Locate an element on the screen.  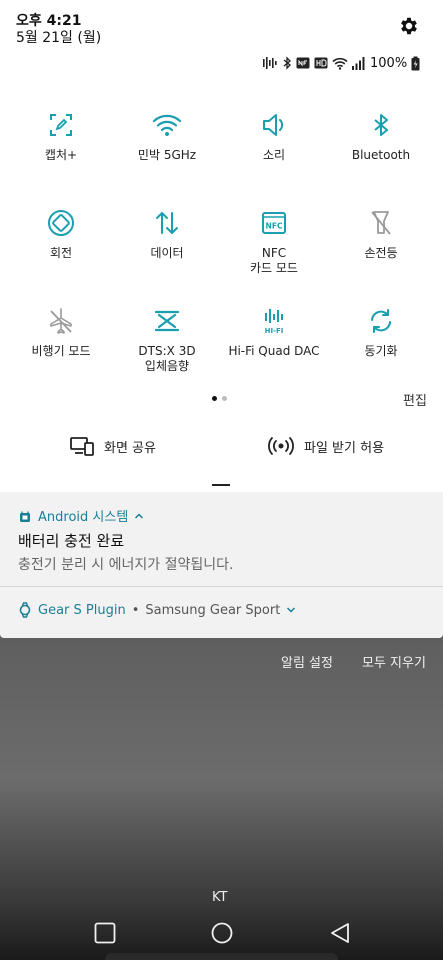
tile-sound: 소리 is located at coordinates (274, 136).